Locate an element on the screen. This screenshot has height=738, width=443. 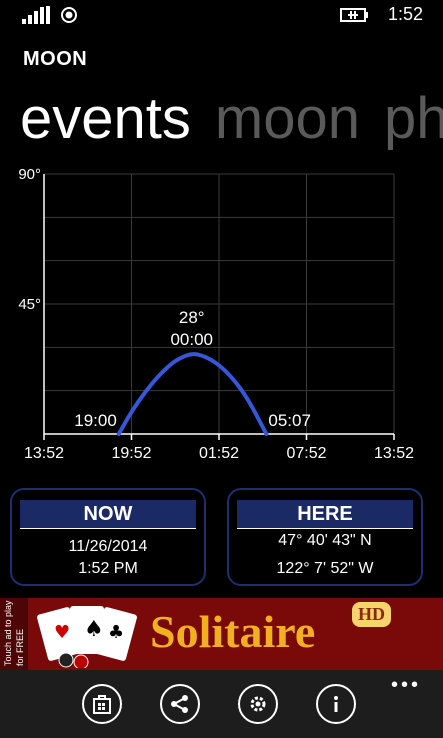
here-header: HERE is located at coordinates (325, 514).